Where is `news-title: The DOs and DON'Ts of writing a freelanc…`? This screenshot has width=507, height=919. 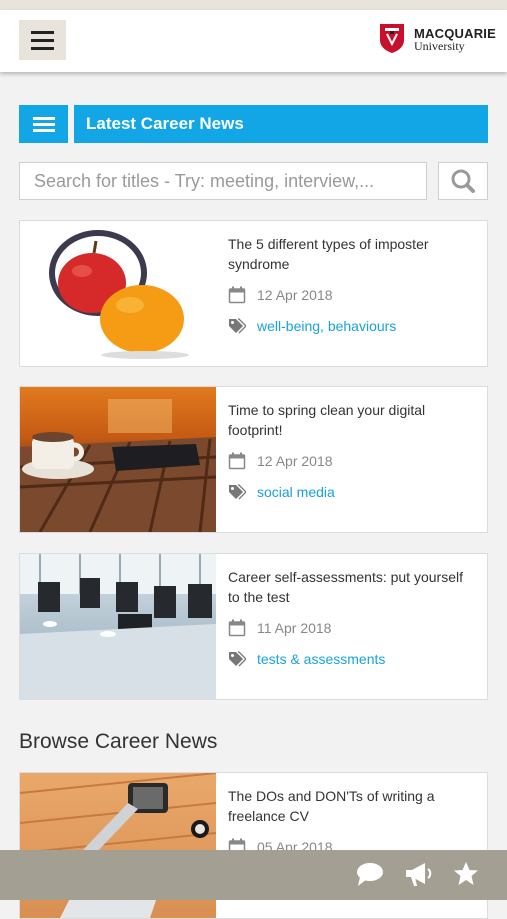
news-title: The DOs and DON'Ts of writing a freelanc… is located at coordinates (353, 806).